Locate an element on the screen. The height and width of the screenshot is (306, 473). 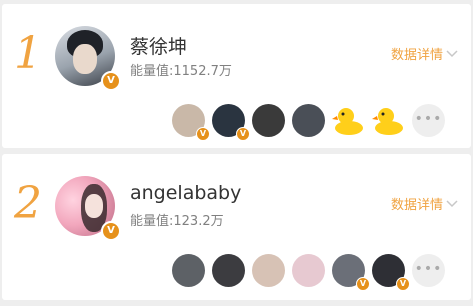
energy-value: 能量值:123.2万 is located at coordinates (177, 221).